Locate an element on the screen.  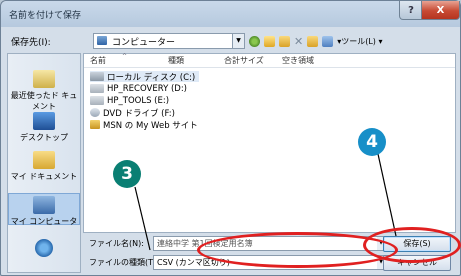
callout-badge-4: 4 is located at coordinates (372, 142).